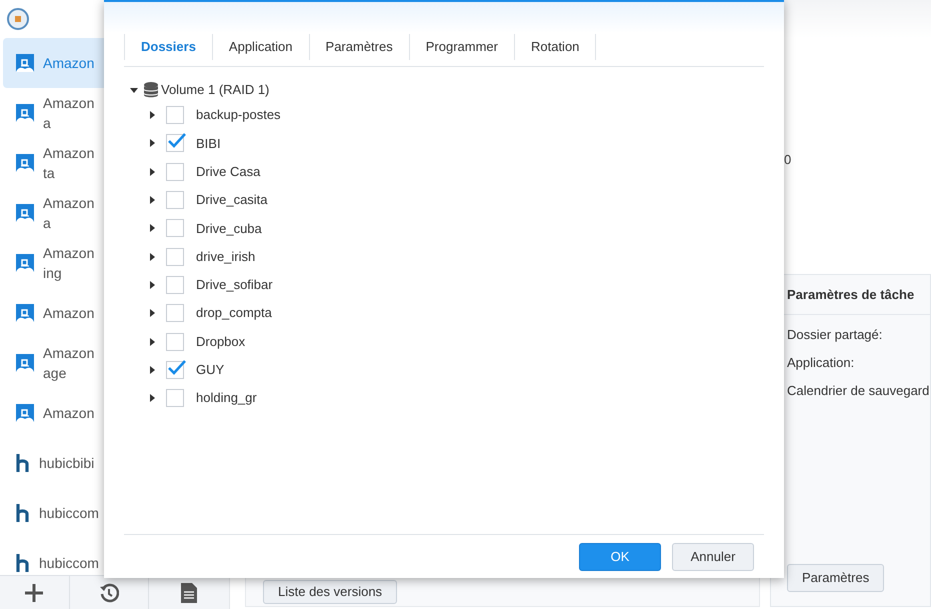 This screenshot has height=609, width=931. Describe the element at coordinates (234, 285) in the screenshot. I see `folder-label: Drive_sofibar` at that location.